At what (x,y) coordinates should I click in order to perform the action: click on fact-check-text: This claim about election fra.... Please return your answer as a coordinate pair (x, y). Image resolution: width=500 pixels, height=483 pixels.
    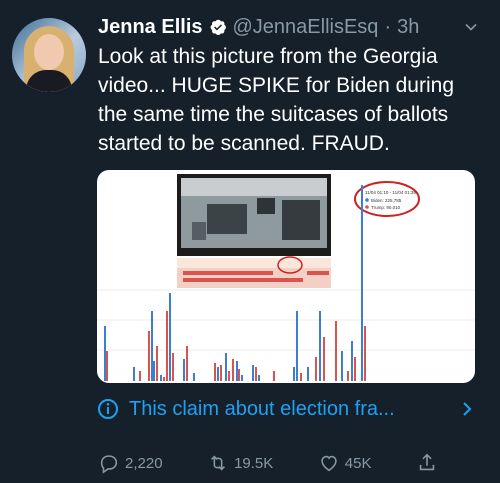
    Looking at the image, I should click on (289, 409).